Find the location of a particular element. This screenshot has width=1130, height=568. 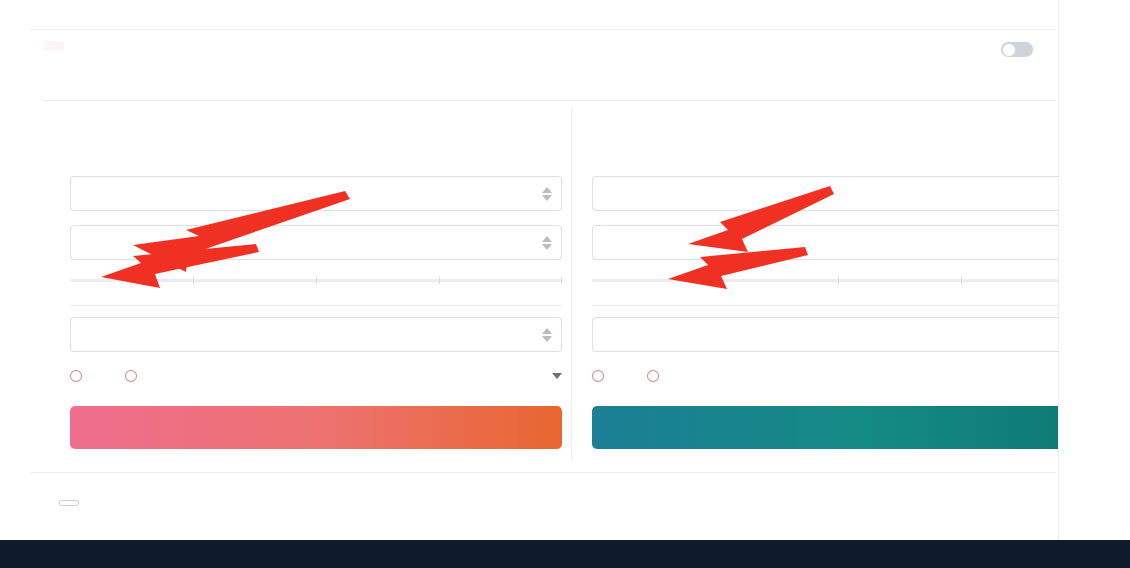

sell-total-field is located at coordinates (838, 334).